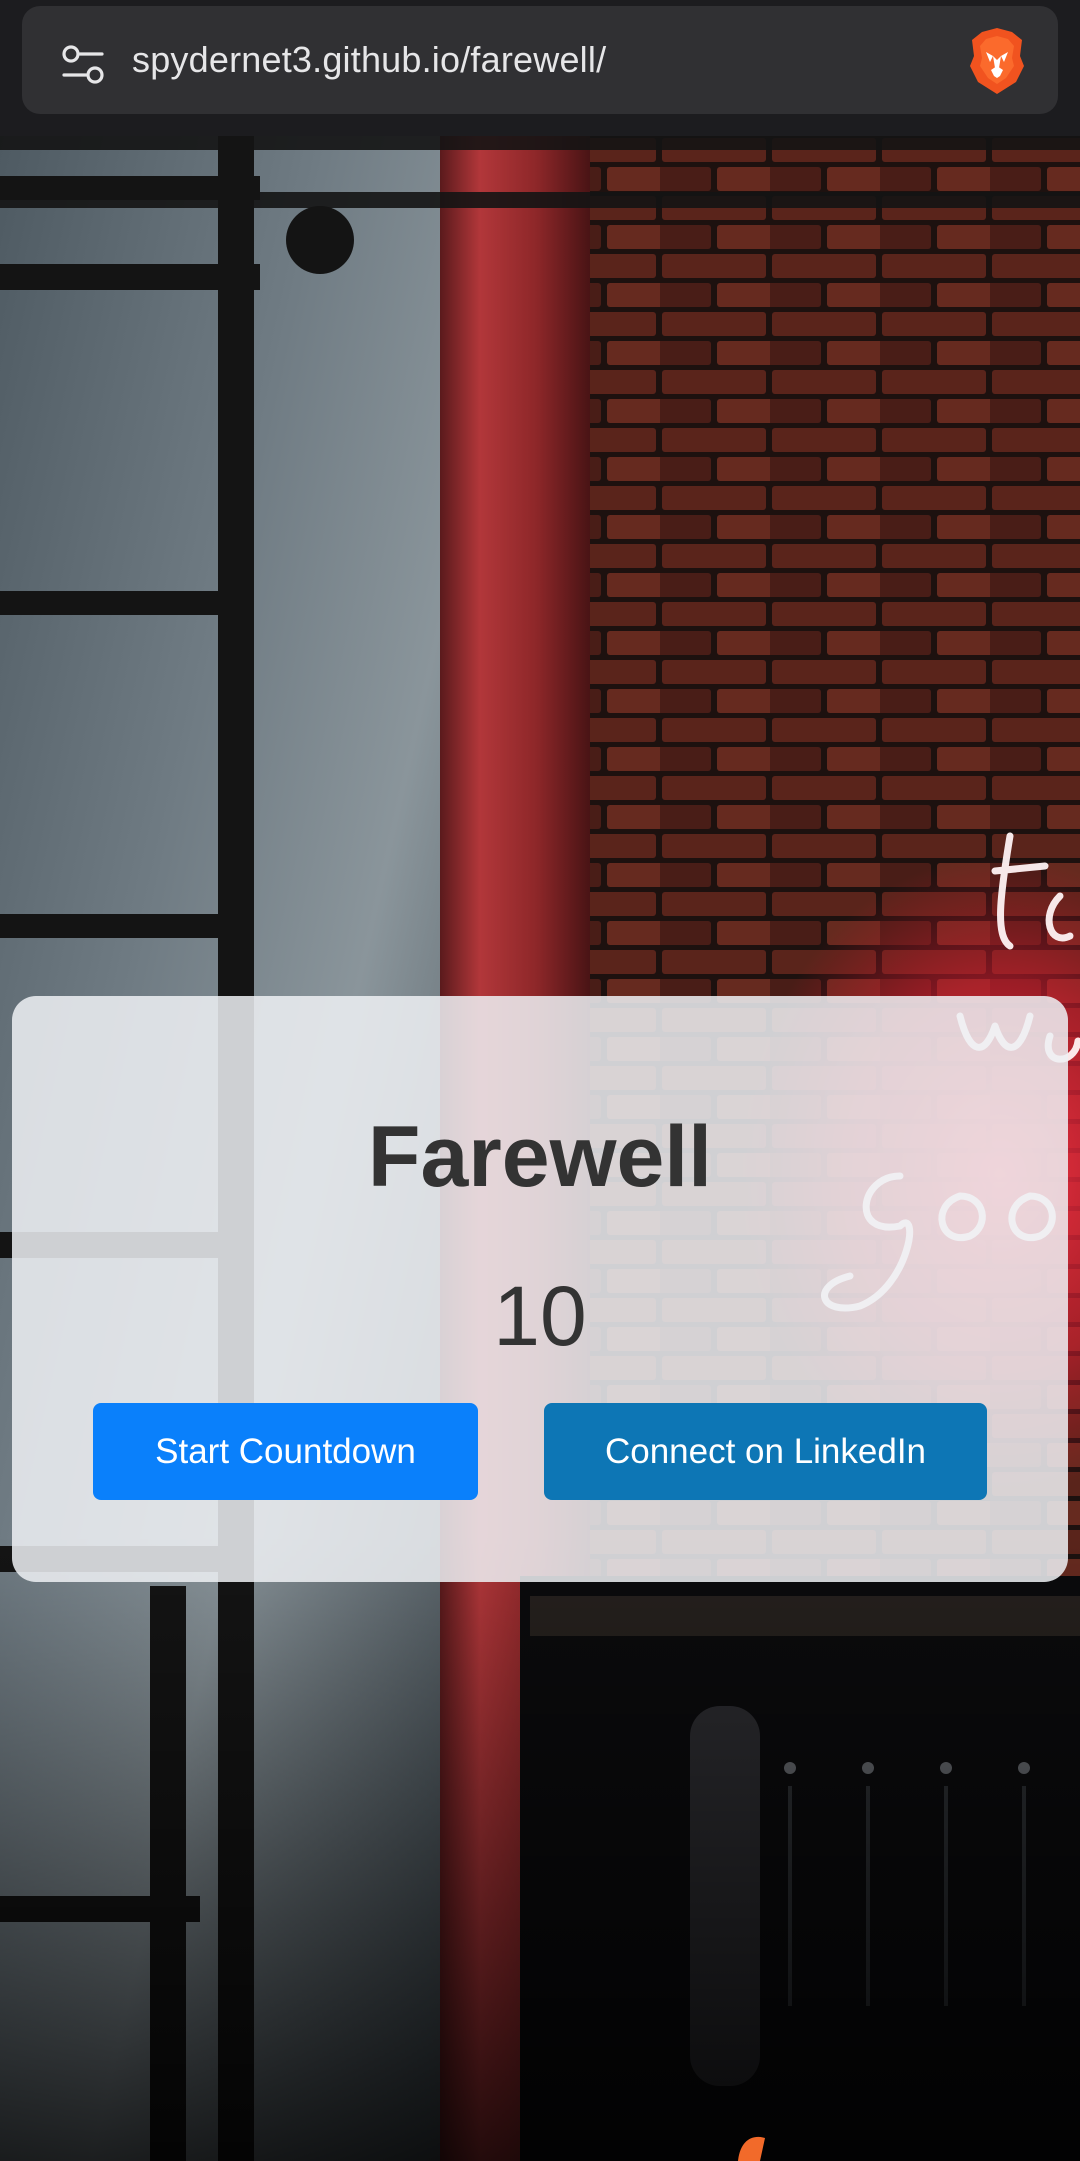  I want to click on url-text: spydernet3.github.io/farewell/, so click(369, 60).